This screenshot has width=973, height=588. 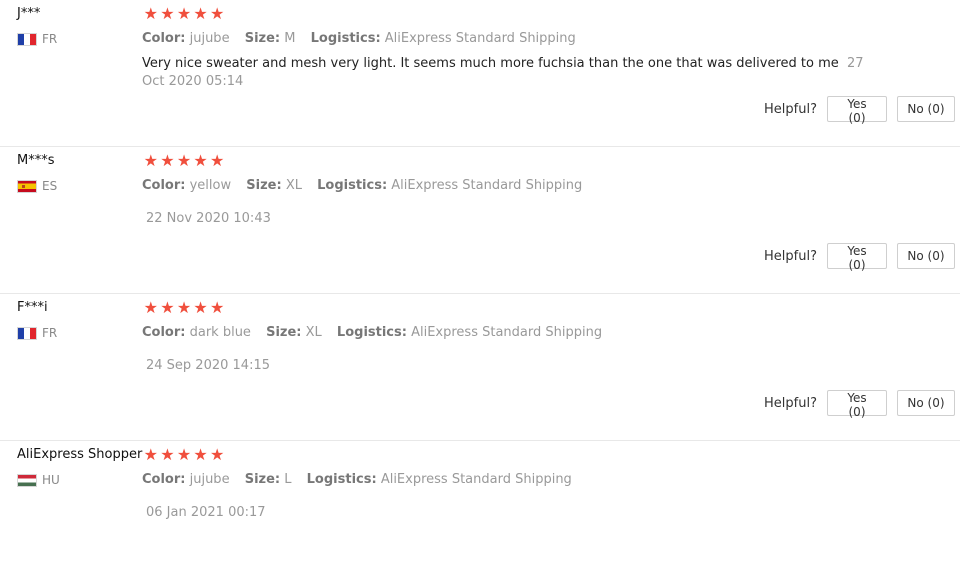 What do you see at coordinates (208, 218) in the screenshot?
I see `review-date: 22 Nov 2020 10:43` at bounding box center [208, 218].